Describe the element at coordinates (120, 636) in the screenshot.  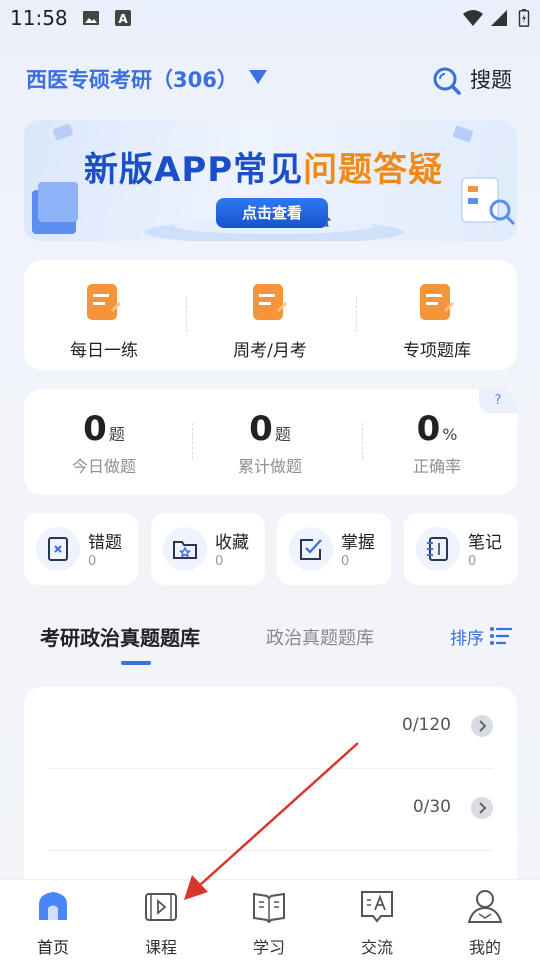
I see `tab-politics-real-questions: 考研政治真题题库` at that location.